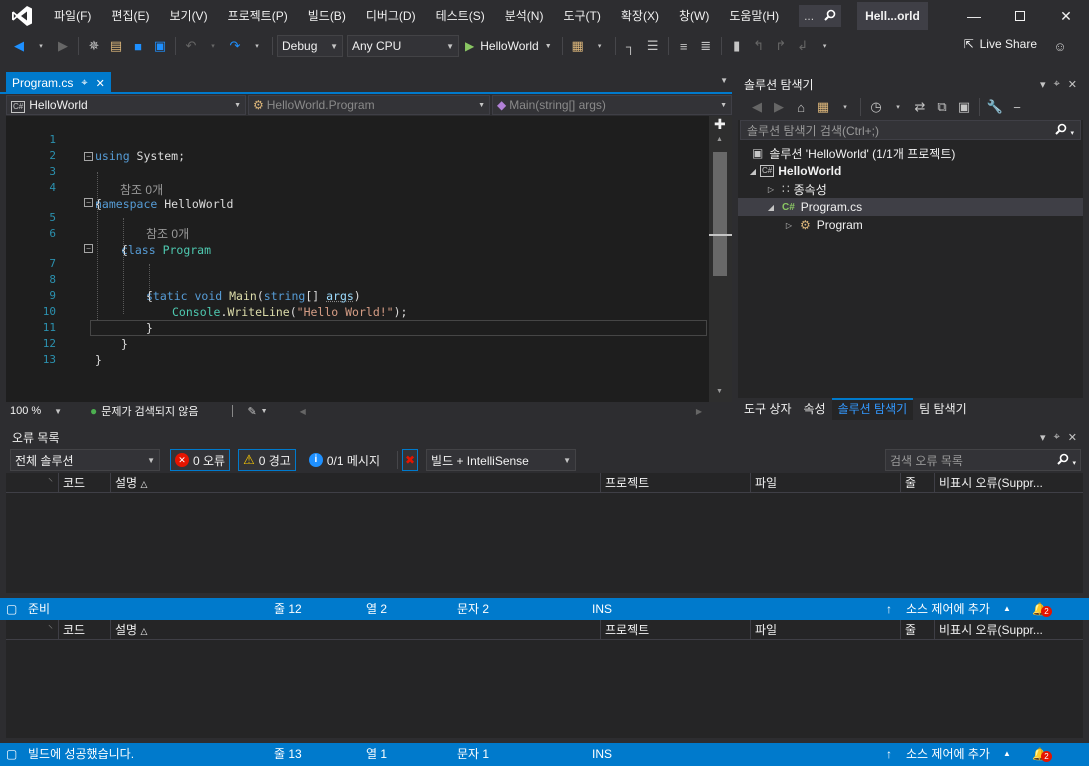 Image resolution: width=1089 pixels, height=766 pixels. I want to click on scroll-left-icon: ◀, so click(303, 411).